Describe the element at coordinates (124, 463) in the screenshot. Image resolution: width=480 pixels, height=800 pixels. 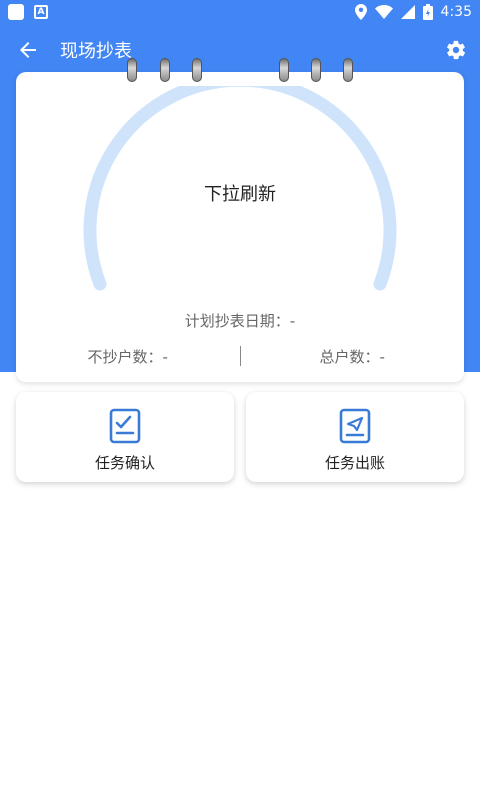
I see `task-confirm-label: 任务确认` at that location.